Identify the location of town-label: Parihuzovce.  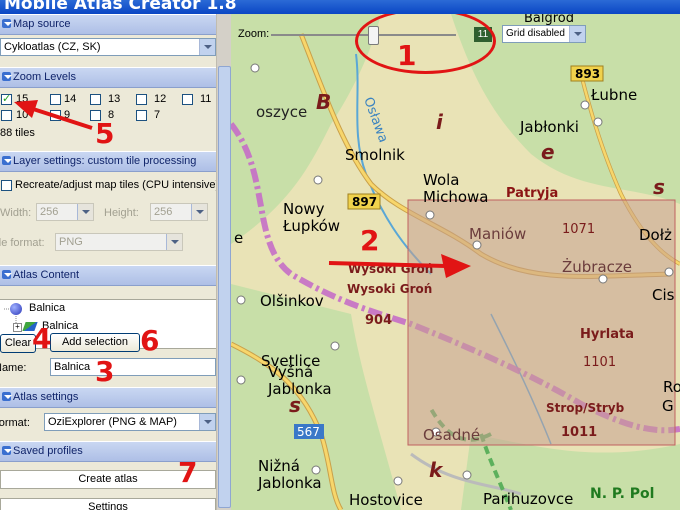
(528, 499).